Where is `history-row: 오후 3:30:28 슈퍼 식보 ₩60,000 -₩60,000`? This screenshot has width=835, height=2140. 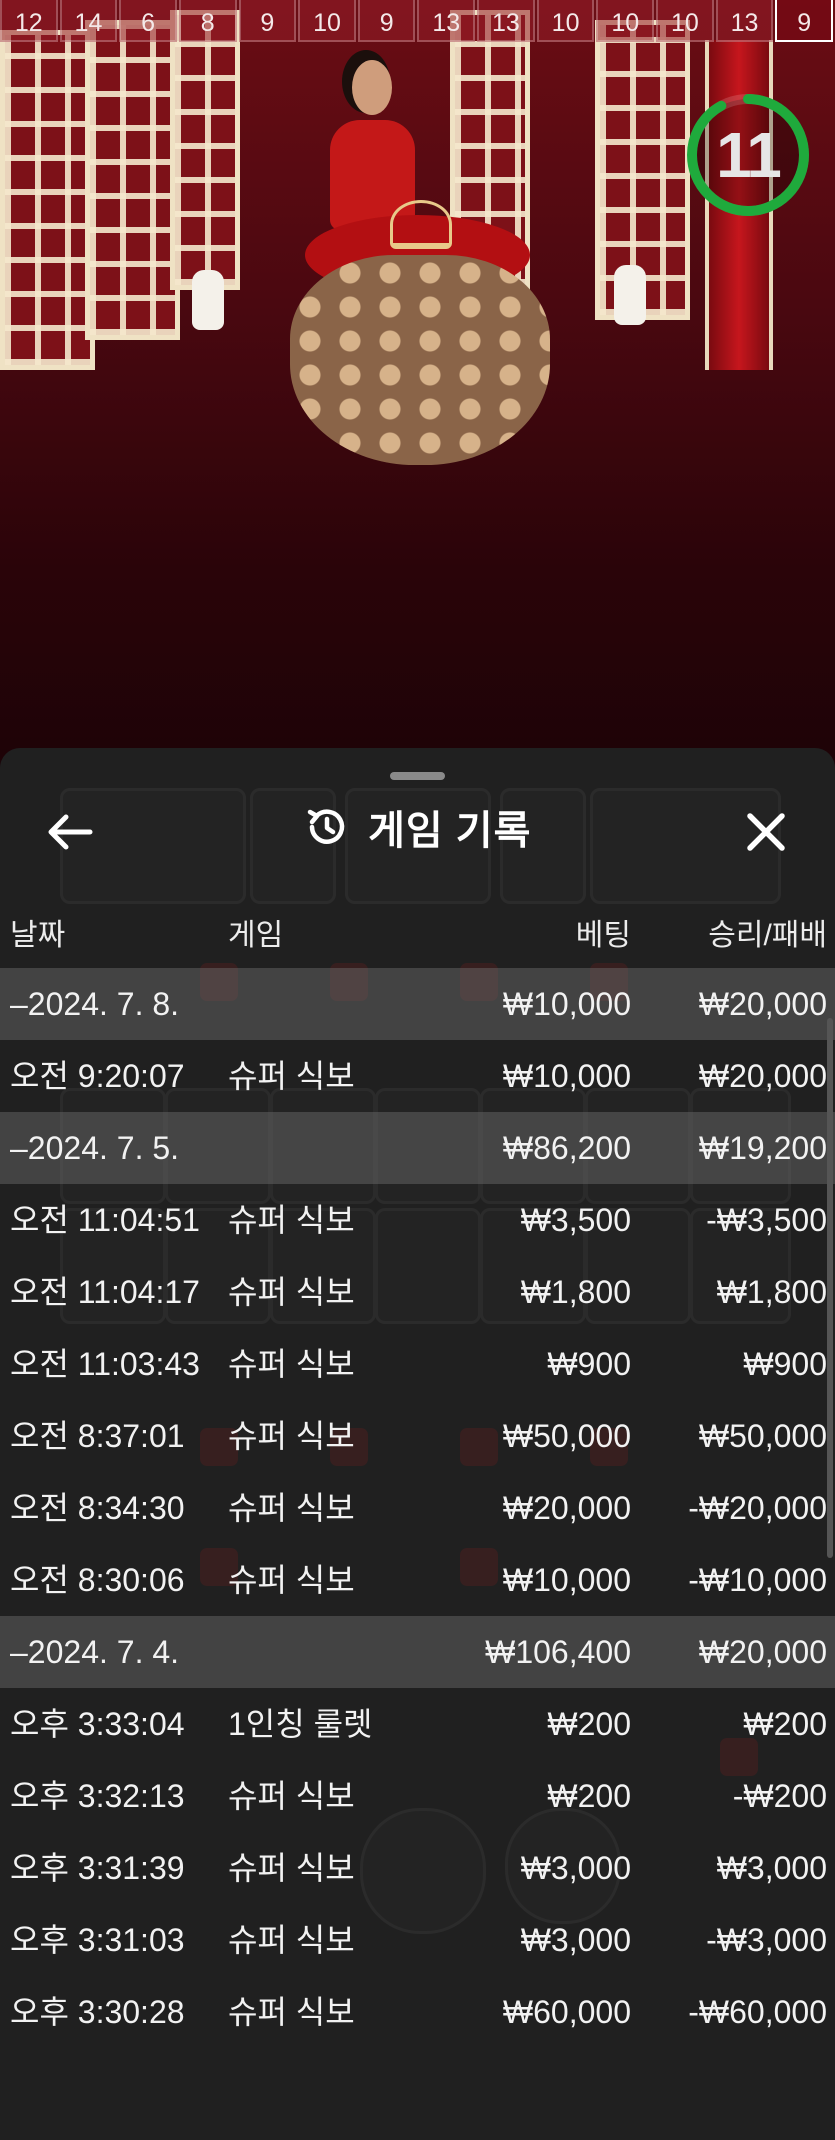
history-row: 오후 3:30:28 슈퍼 식보 ₩60,000 -₩60,000 is located at coordinates (417, 2012).